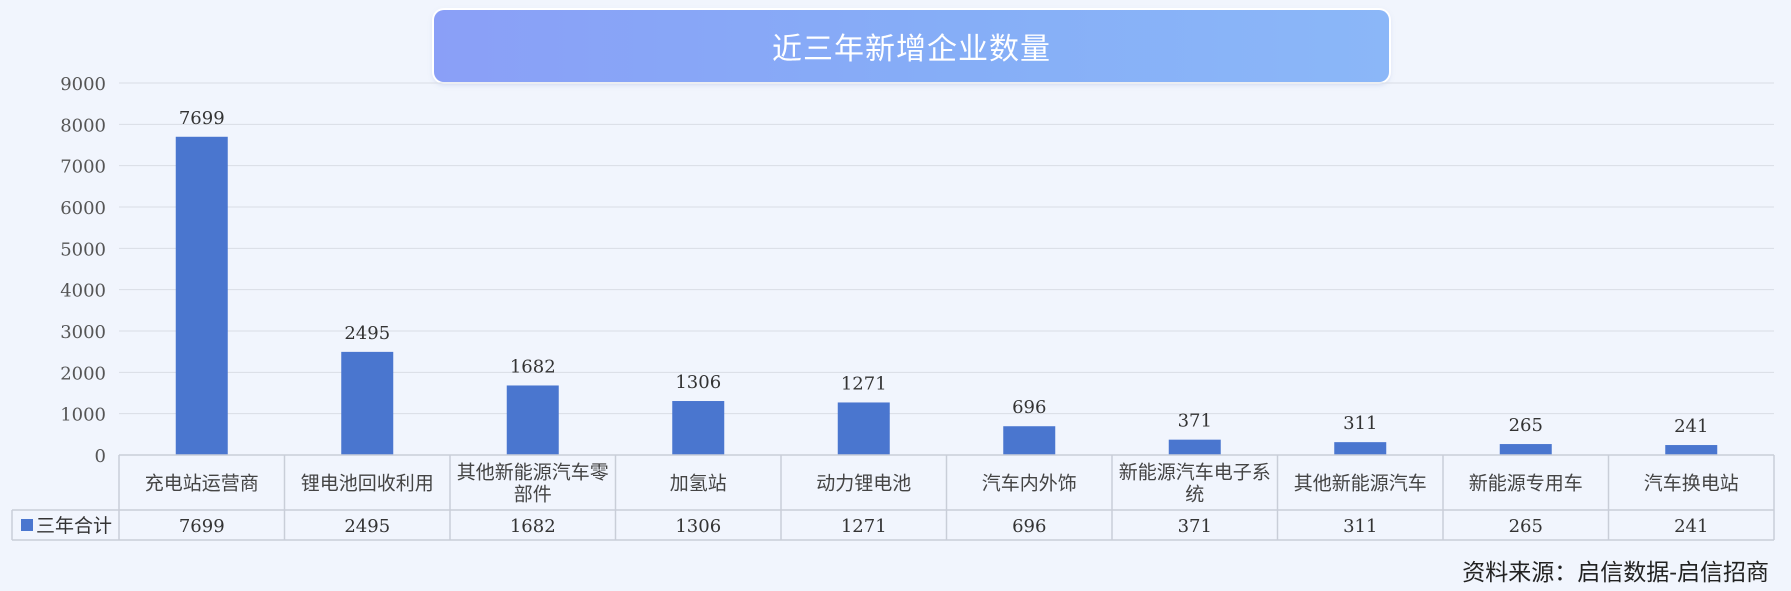 The image size is (1791, 591). Describe the element at coordinates (83, 415) in the screenshot. I see `y-tick-label: 1000` at that location.